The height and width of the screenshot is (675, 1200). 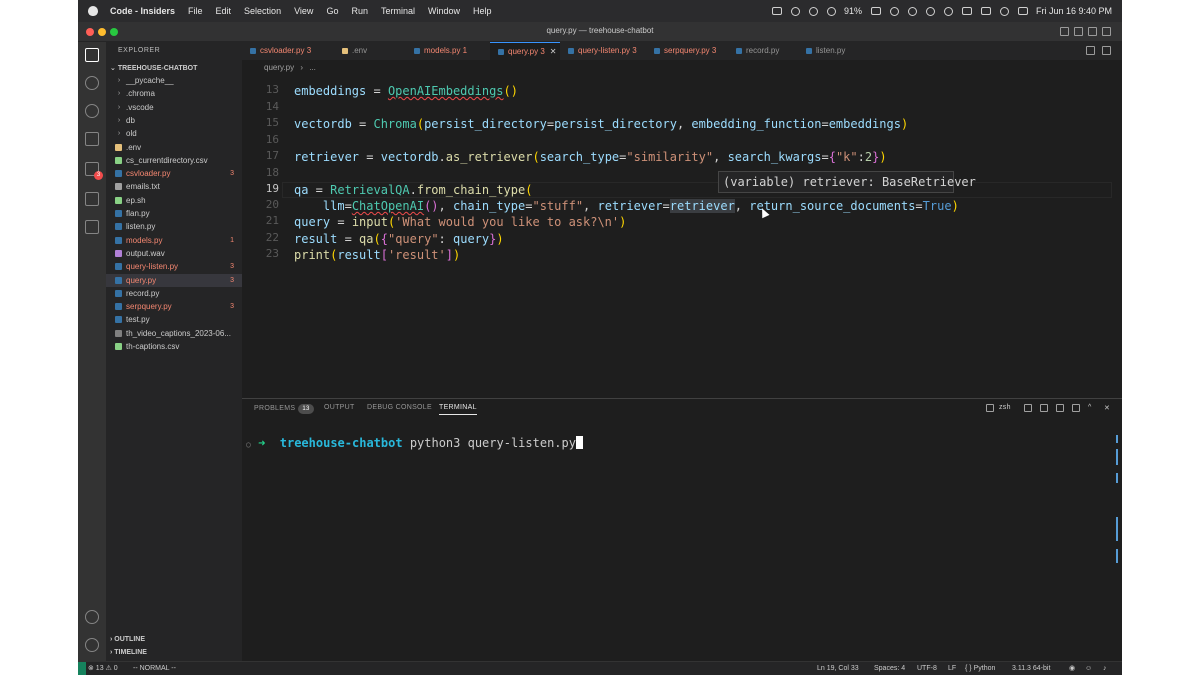 I want to click on outline-section: › OUTLINE, so click(x=127, y=639).